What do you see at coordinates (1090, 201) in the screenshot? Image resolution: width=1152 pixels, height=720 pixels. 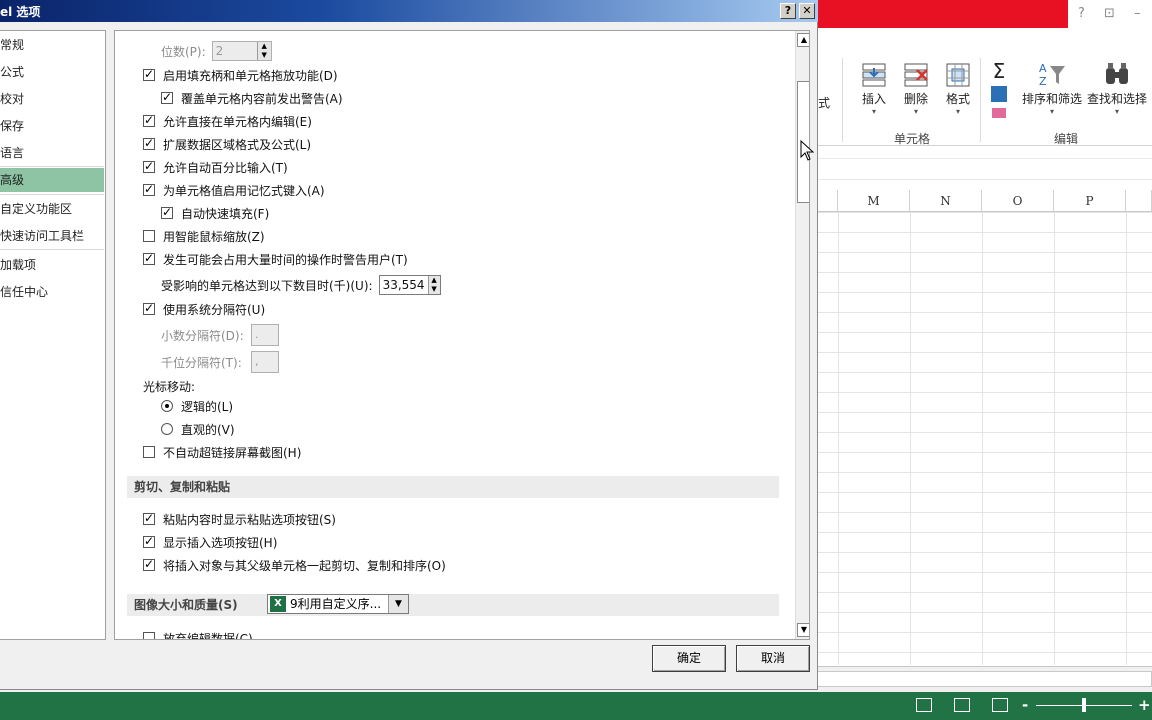 I see `column-header-p: P` at bounding box center [1090, 201].